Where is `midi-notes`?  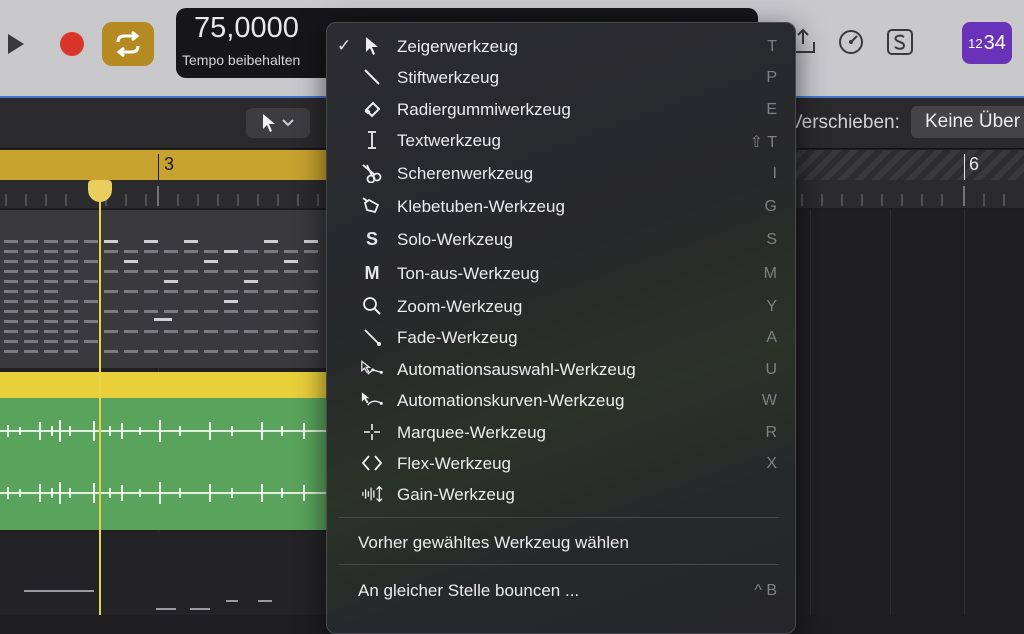
midi-notes is located at coordinates (161, 296).